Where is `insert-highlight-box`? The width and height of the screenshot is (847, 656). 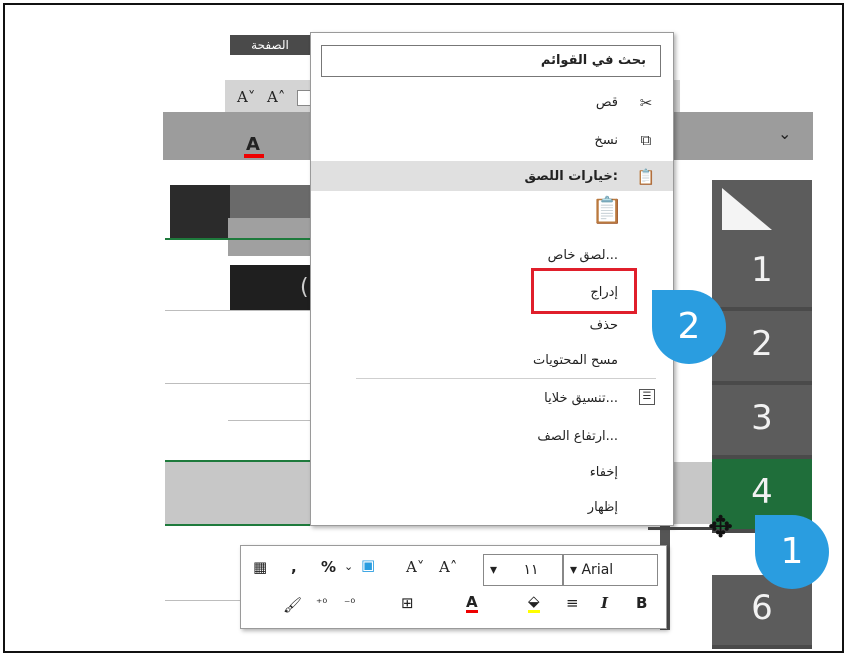 insert-highlight-box is located at coordinates (584, 291).